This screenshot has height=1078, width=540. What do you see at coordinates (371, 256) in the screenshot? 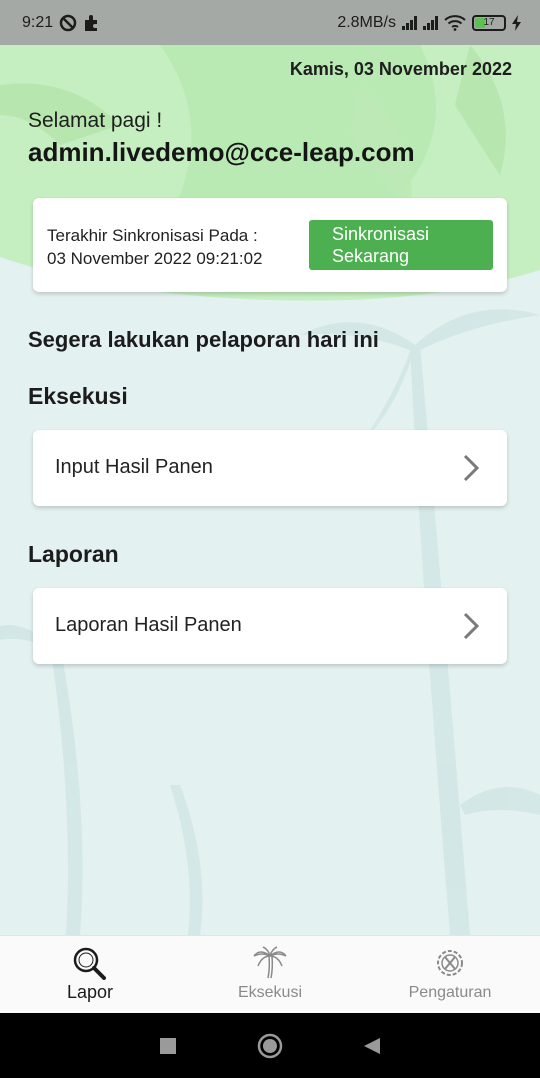
I see `sync-now-button-line2: Sekarang` at bounding box center [371, 256].